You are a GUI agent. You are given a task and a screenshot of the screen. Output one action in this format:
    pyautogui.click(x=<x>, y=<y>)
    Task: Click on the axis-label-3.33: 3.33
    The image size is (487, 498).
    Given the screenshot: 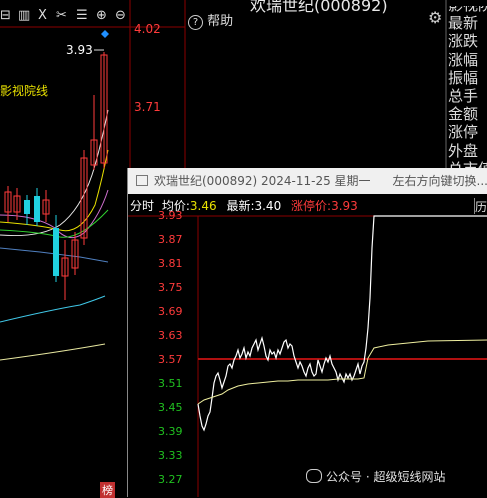 What is the action you would take?
    pyautogui.click(x=170, y=455)
    